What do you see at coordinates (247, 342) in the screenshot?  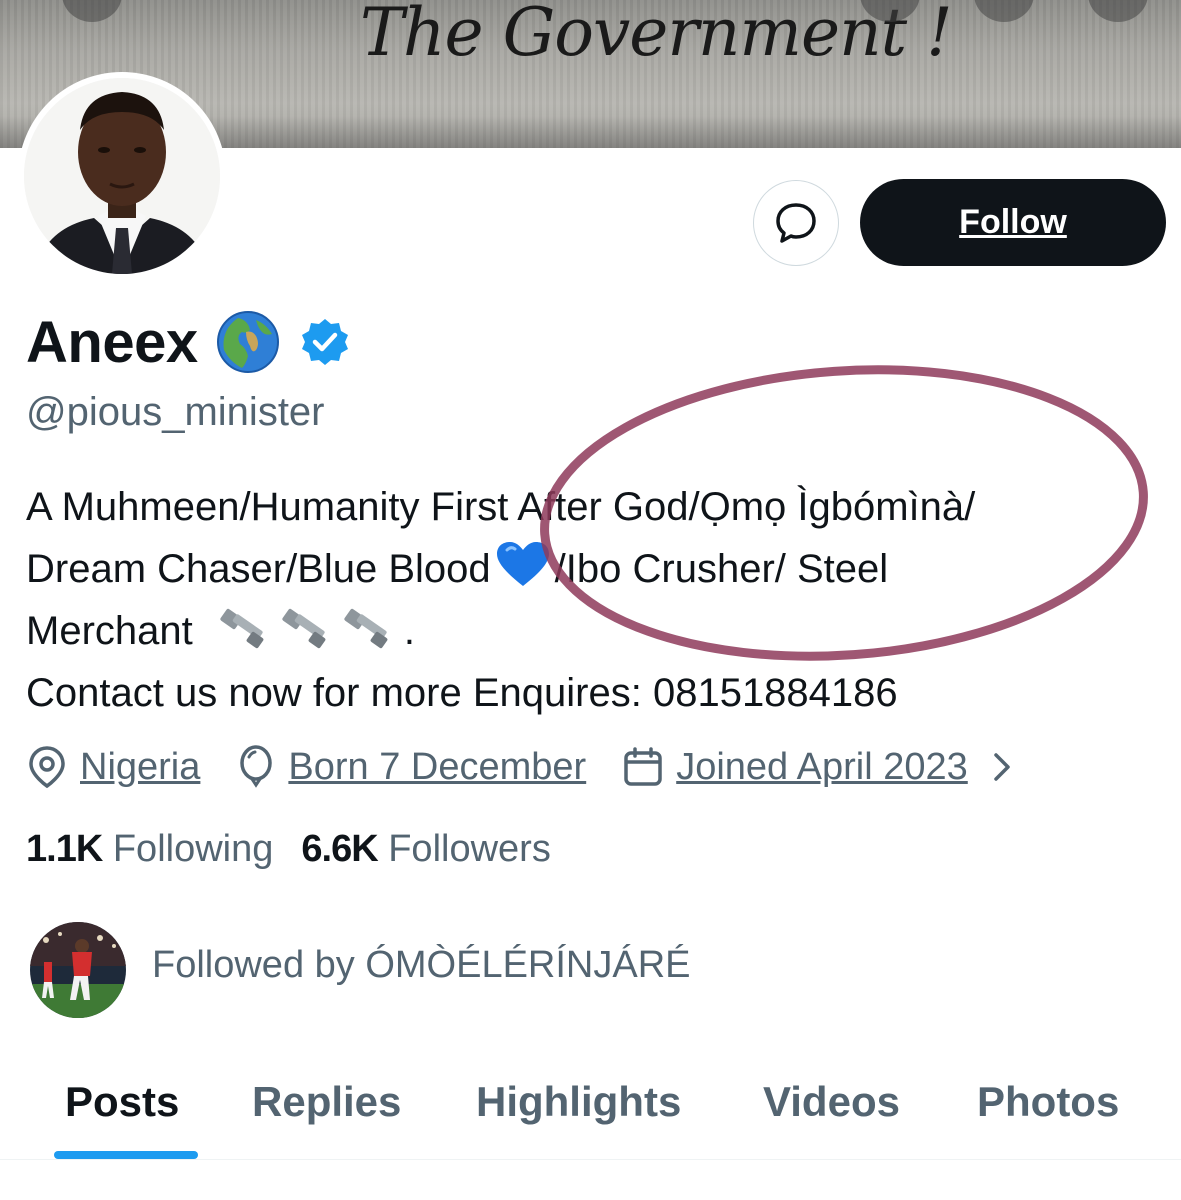 I see `globe-icon` at bounding box center [247, 342].